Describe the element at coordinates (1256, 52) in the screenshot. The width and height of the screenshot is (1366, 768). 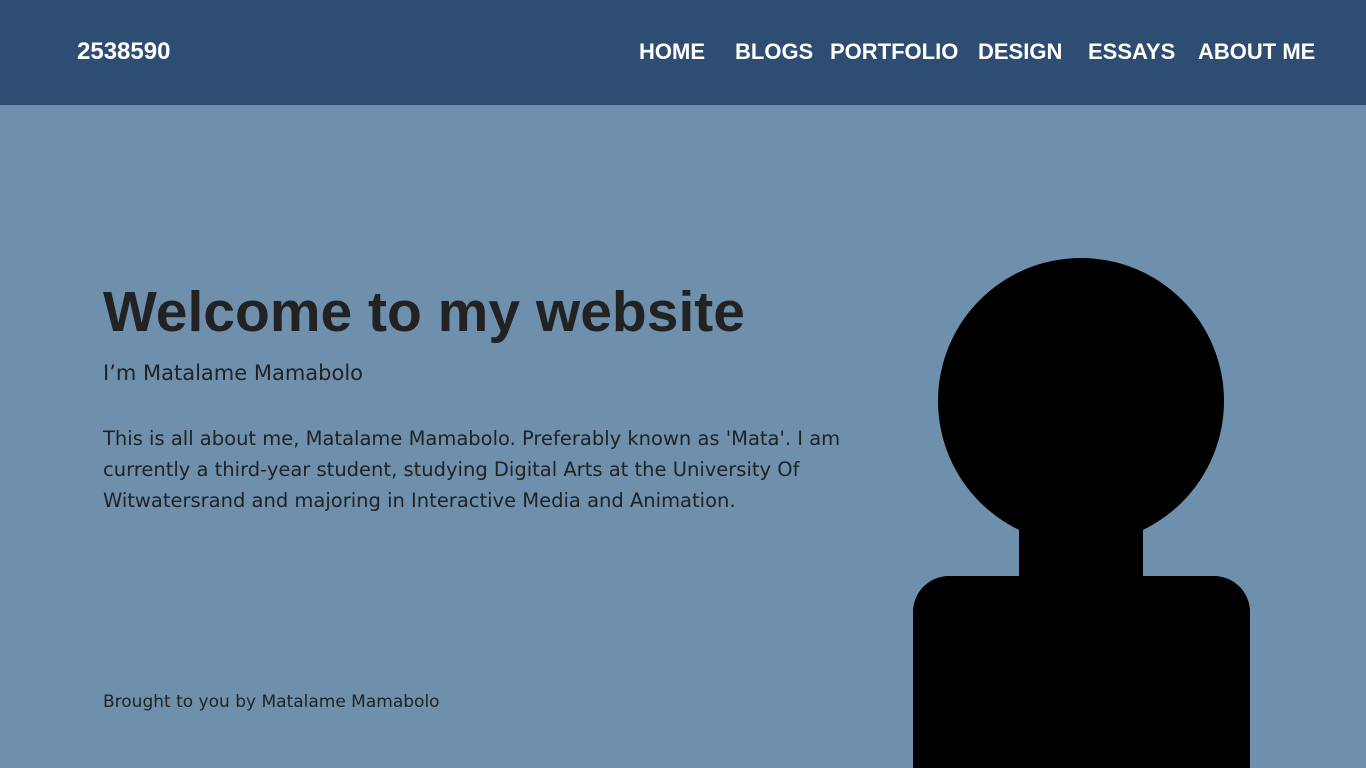
I see `nav-link-about-me: ABOUT ME` at that location.